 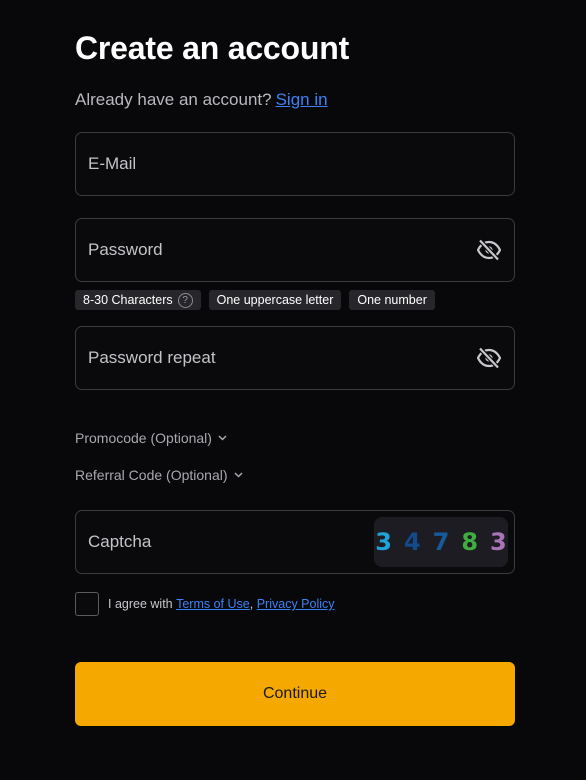 I want to click on promocode-toggle: Promocode (Optional), so click(x=151, y=438).